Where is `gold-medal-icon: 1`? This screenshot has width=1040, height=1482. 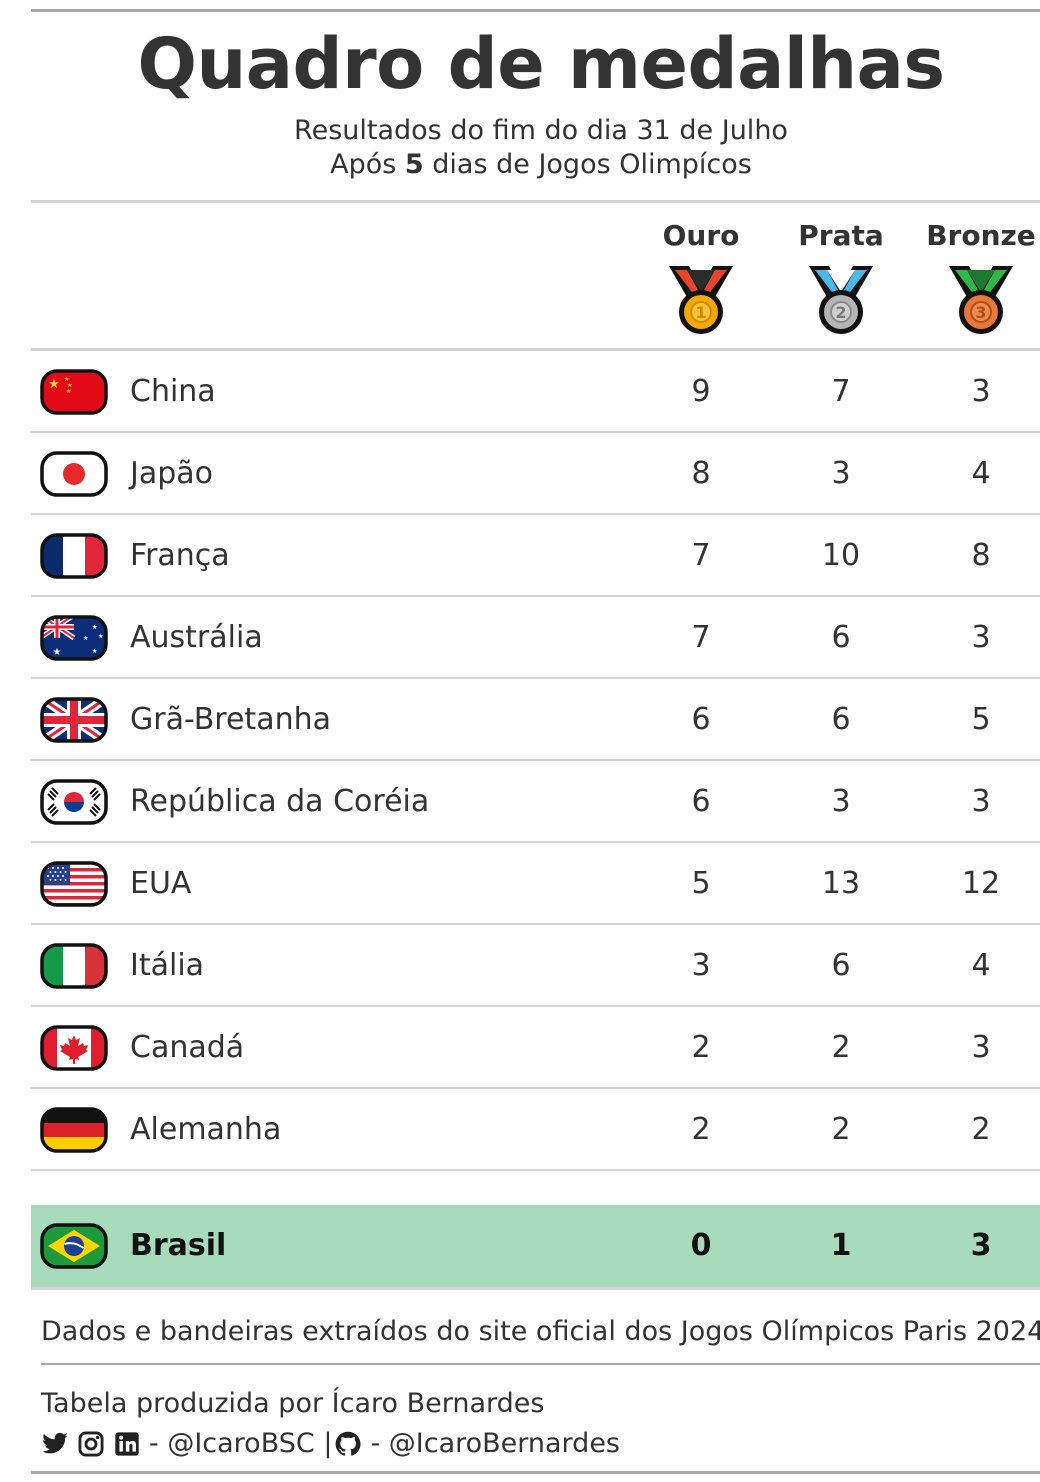
gold-medal-icon: 1 is located at coordinates (701, 300).